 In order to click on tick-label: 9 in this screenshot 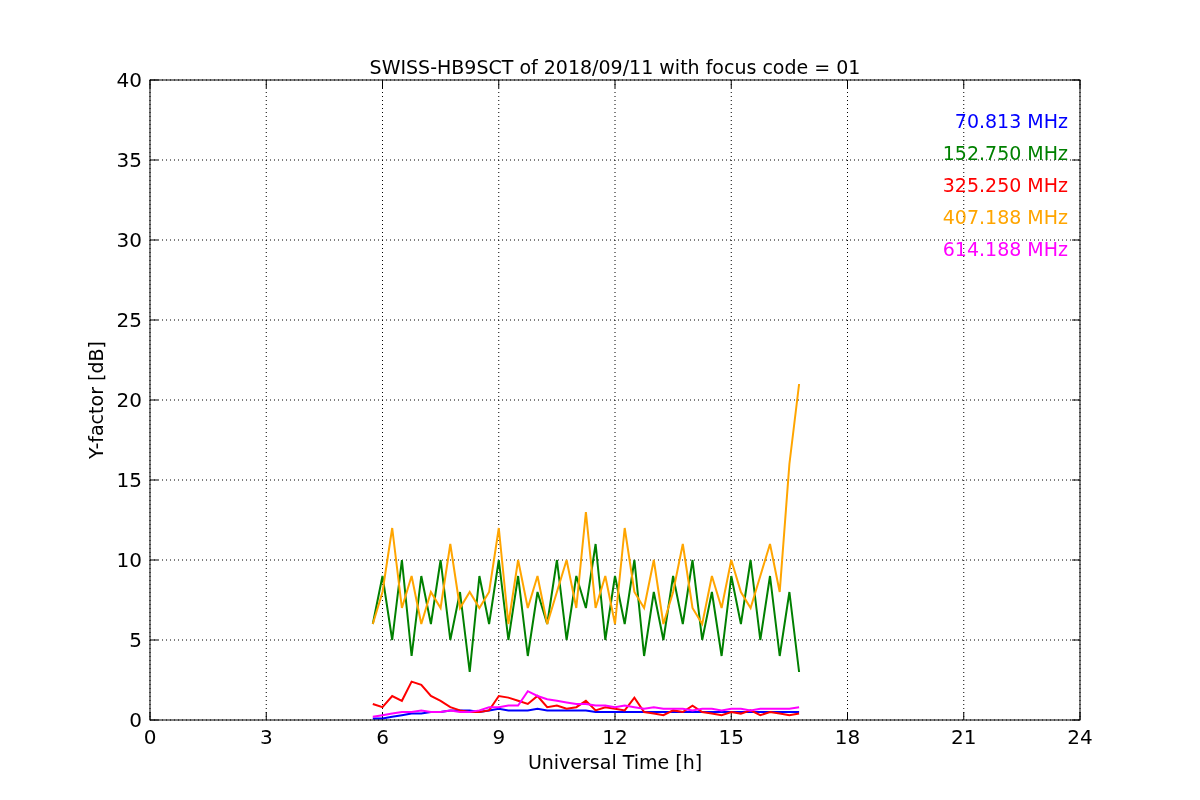, I will do `click(499, 737)`.